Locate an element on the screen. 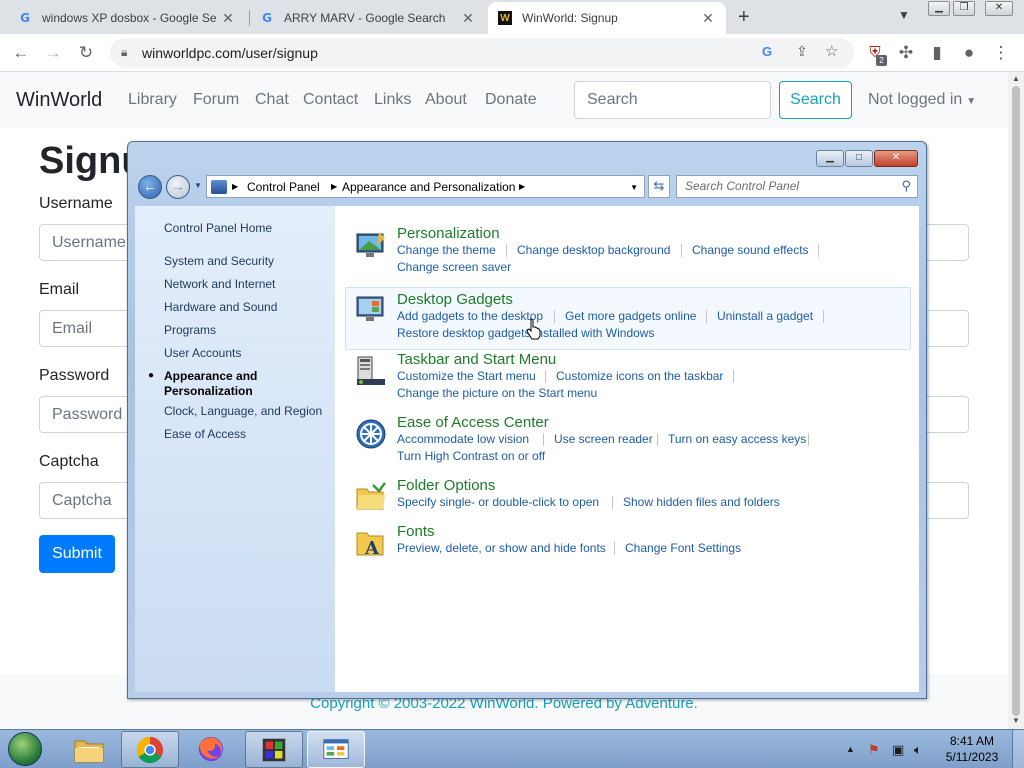 The width and height of the screenshot is (1024, 768). link-high-contrast: Turn High Contrast on or off is located at coordinates (471, 456).